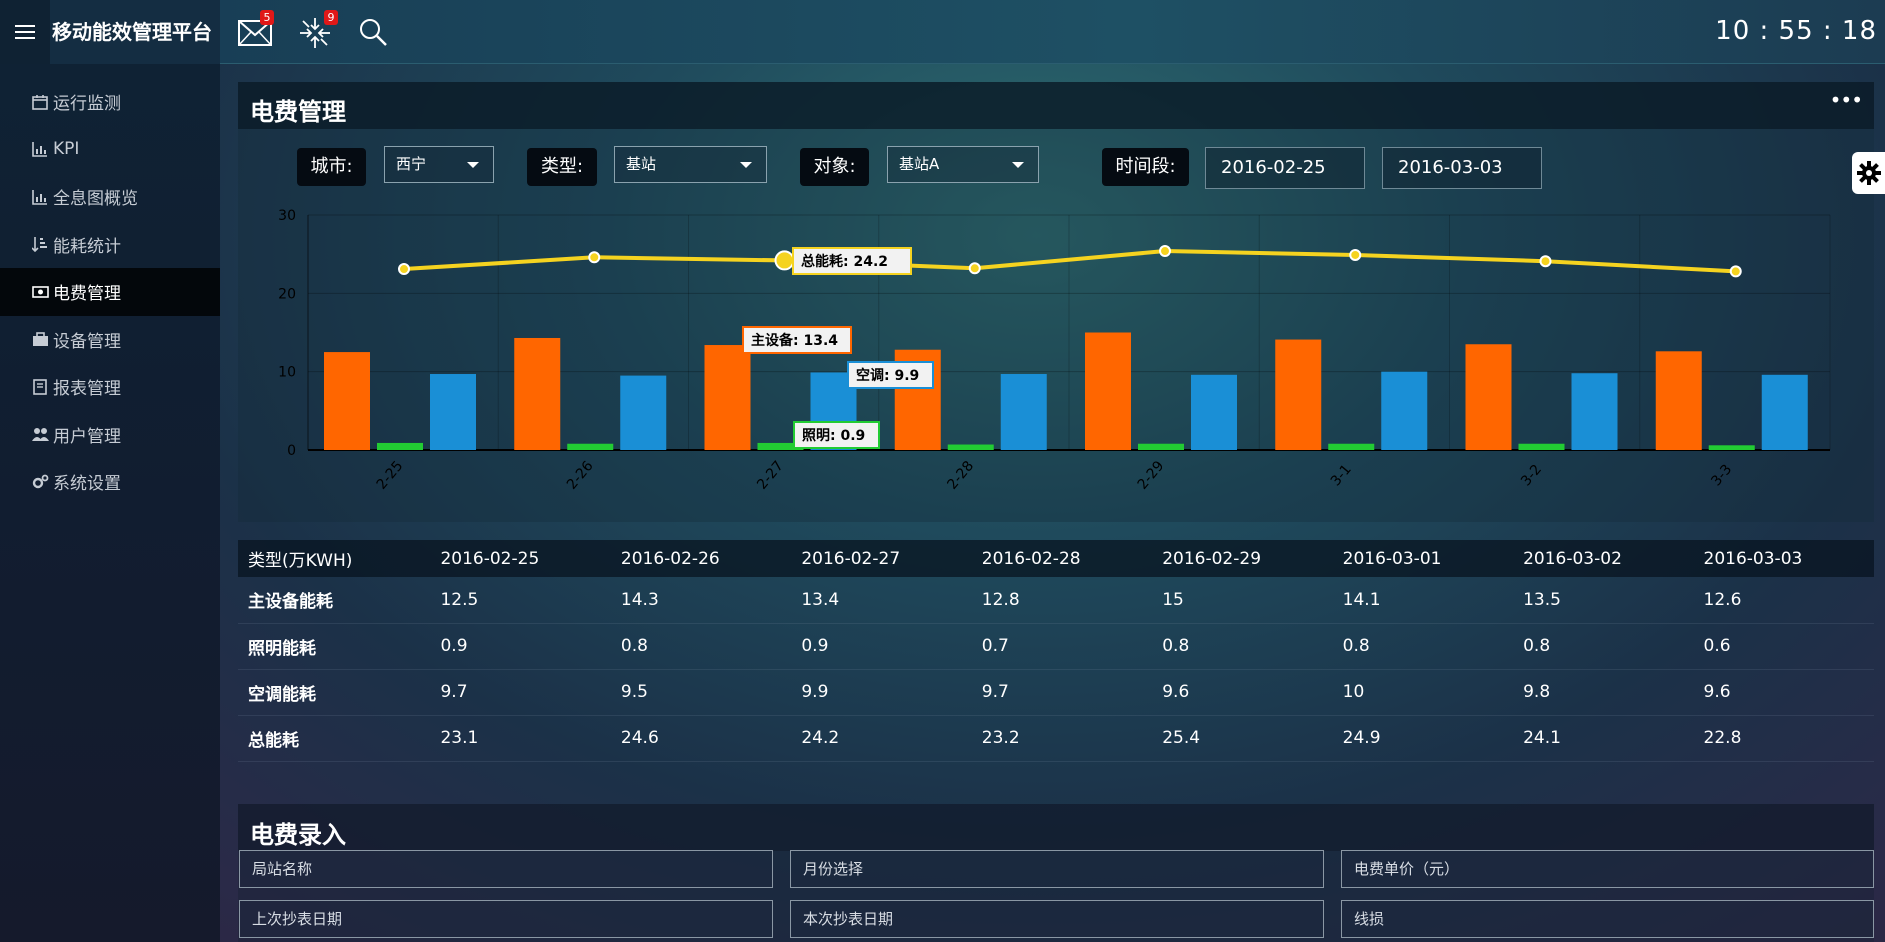  What do you see at coordinates (701, 692) in the screenshot?
I see `table-cell: 9.5` at bounding box center [701, 692].